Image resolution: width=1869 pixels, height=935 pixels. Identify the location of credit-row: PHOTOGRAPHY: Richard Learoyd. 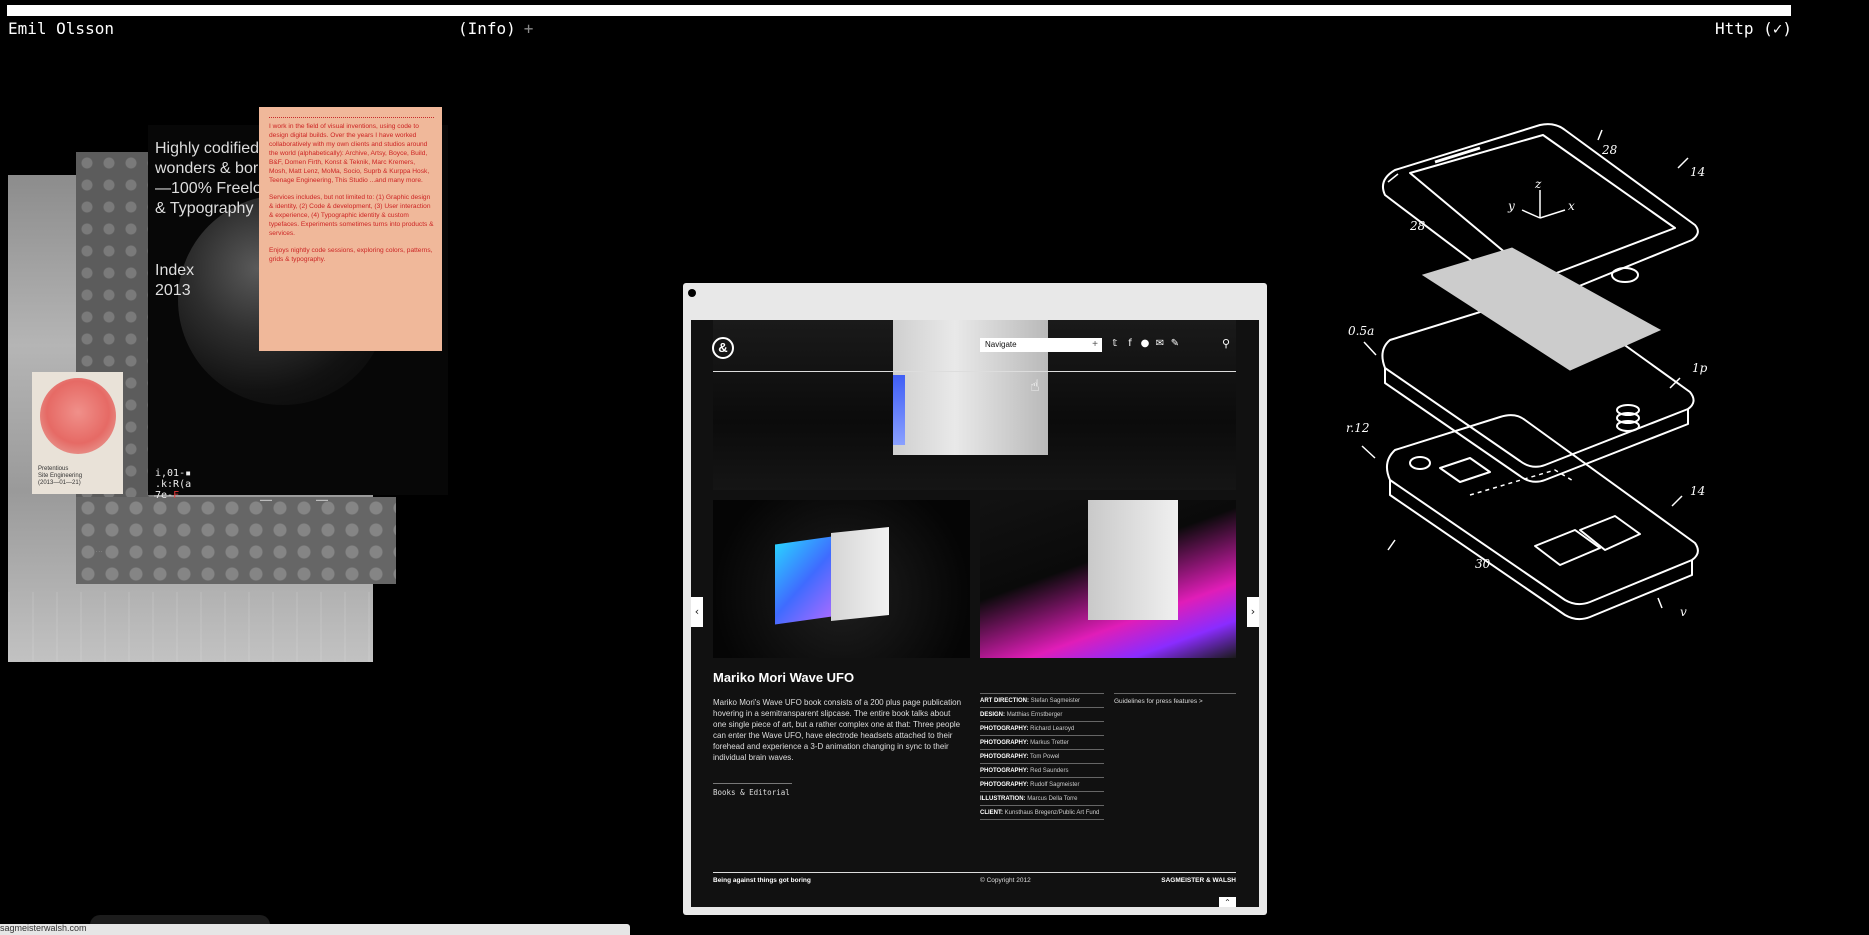
(1042, 728).